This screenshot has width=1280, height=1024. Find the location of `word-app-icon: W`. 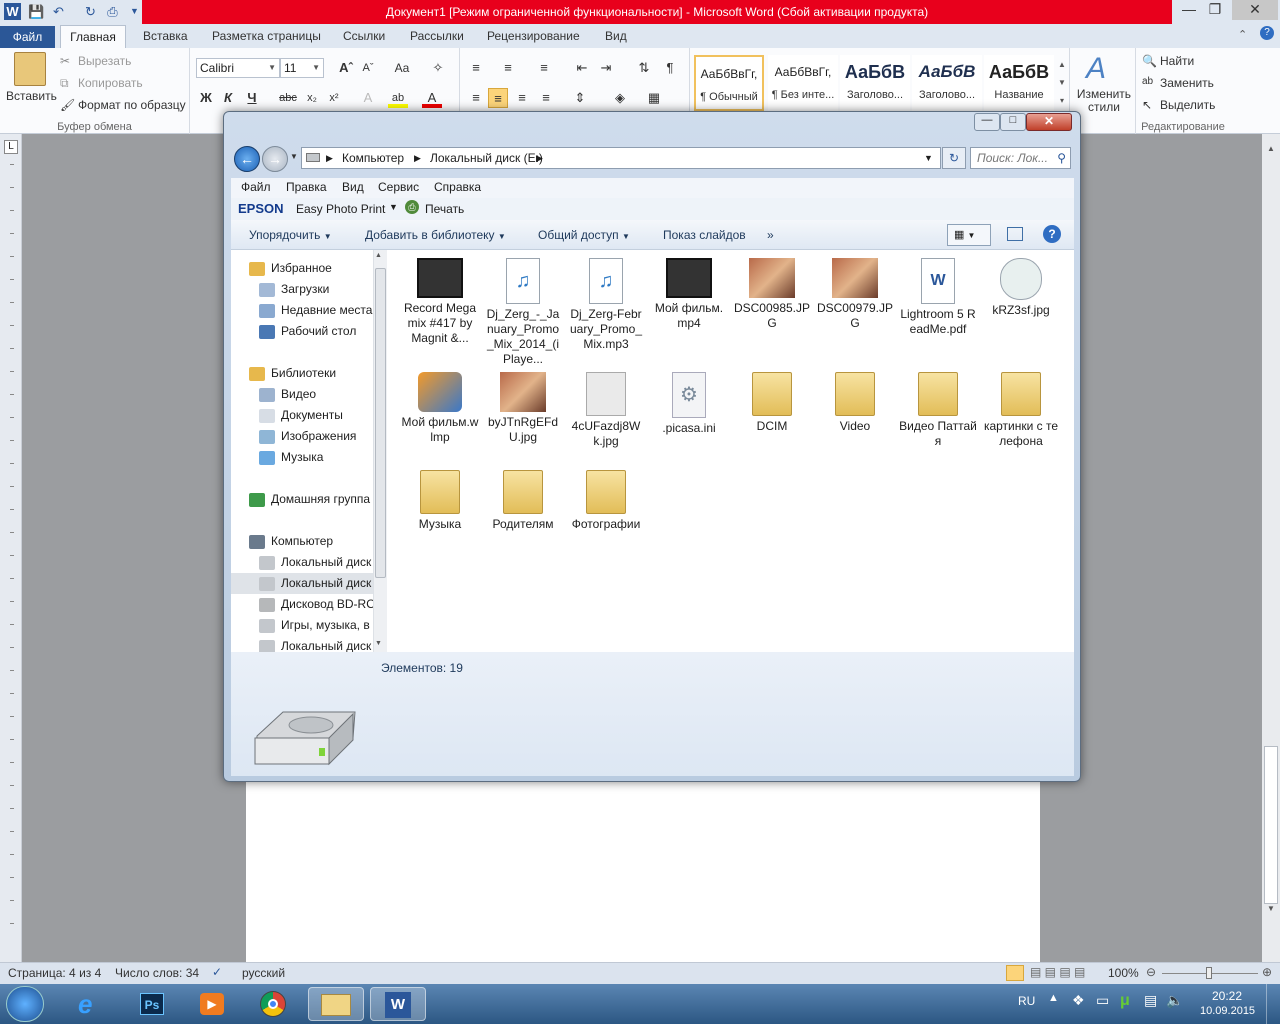

word-app-icon: W is located at coordinates (12, 11).